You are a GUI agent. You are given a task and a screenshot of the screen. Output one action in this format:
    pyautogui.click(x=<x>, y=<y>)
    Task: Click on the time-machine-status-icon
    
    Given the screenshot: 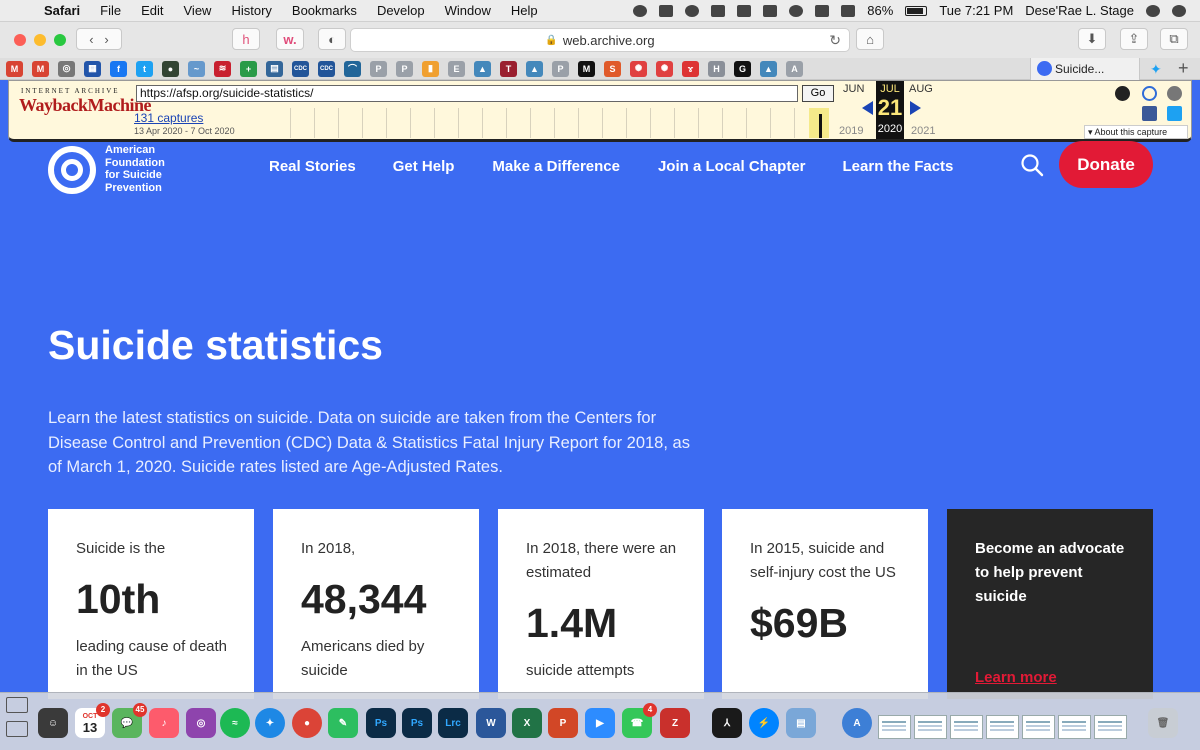 What is the action you would take?
    pyautogui.click(x=796, y=10)
    